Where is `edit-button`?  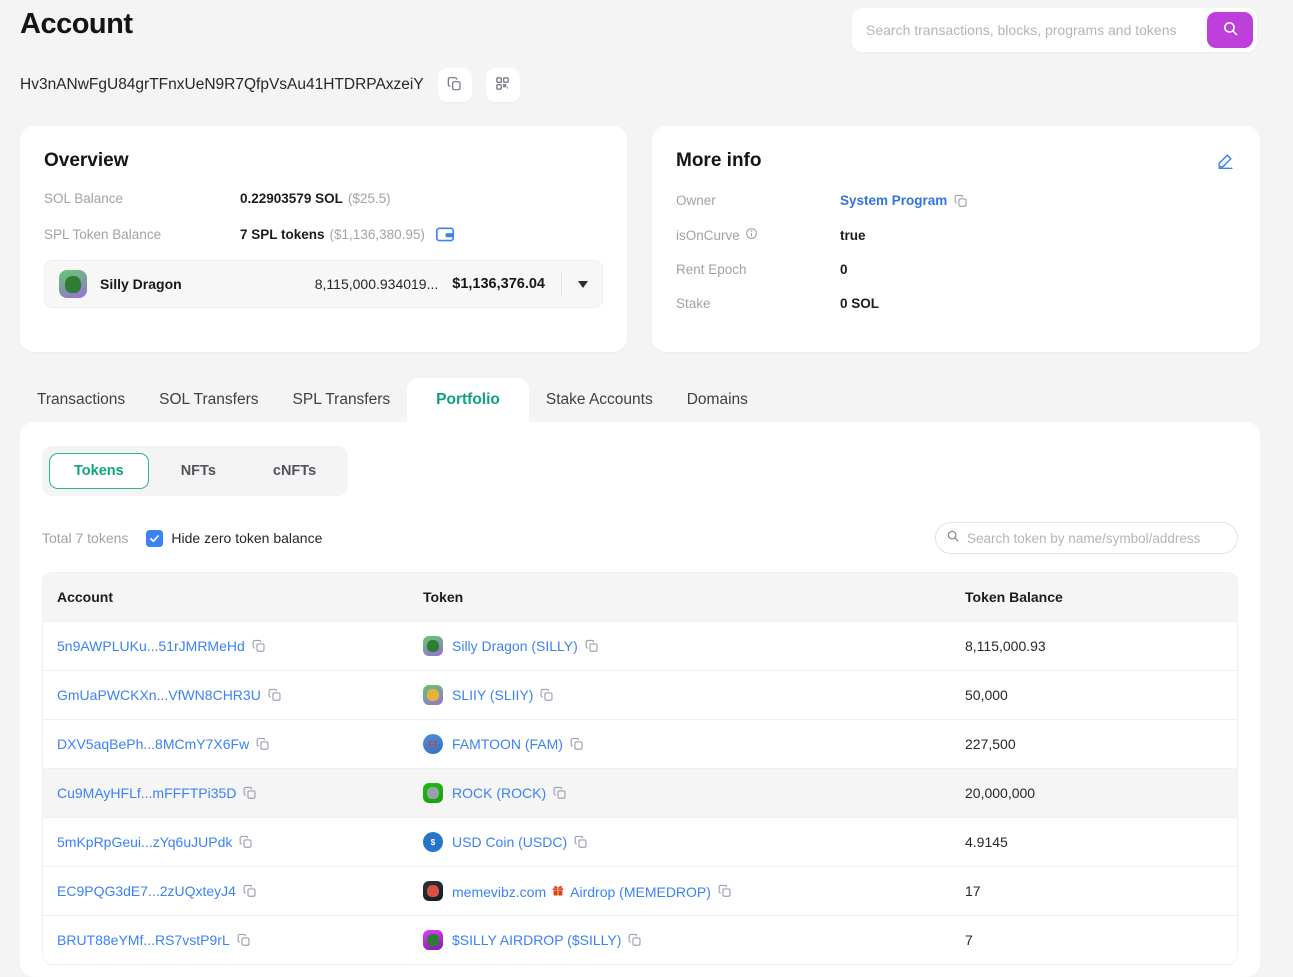
edit-button is located at coordinates (1225, 162).